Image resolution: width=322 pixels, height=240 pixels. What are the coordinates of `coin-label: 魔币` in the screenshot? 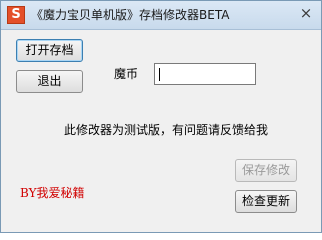 It's located at (126, 74).